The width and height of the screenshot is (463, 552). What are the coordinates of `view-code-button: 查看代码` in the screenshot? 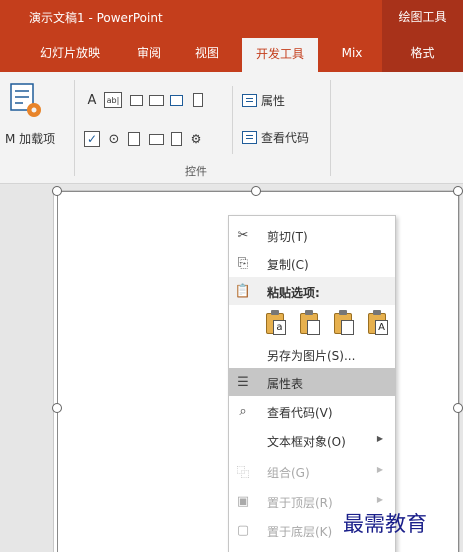 It's located at (275, 137).